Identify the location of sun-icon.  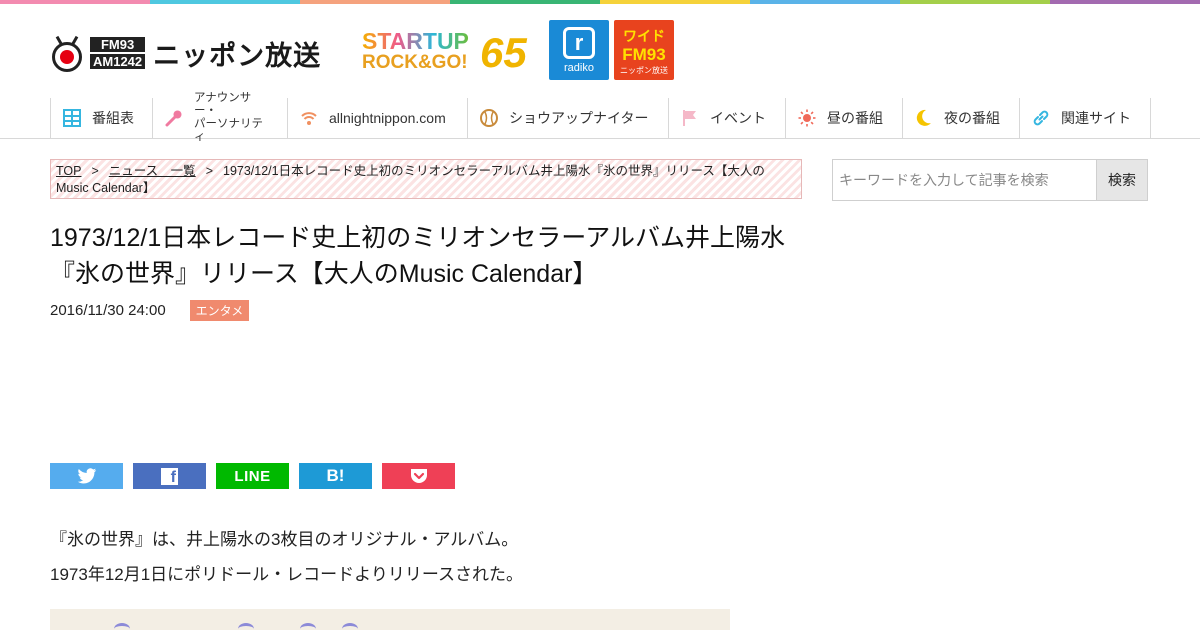
(807, 118).